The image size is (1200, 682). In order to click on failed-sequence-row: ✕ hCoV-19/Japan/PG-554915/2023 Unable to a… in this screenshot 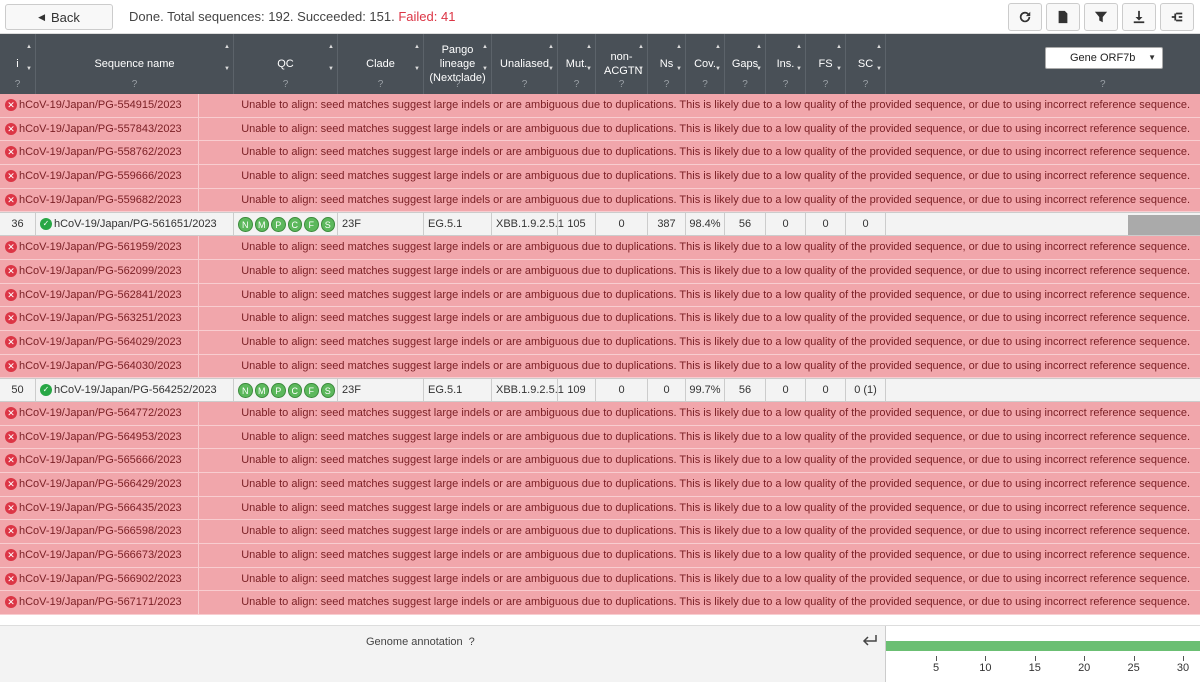, I will do `click(600, 106)`.